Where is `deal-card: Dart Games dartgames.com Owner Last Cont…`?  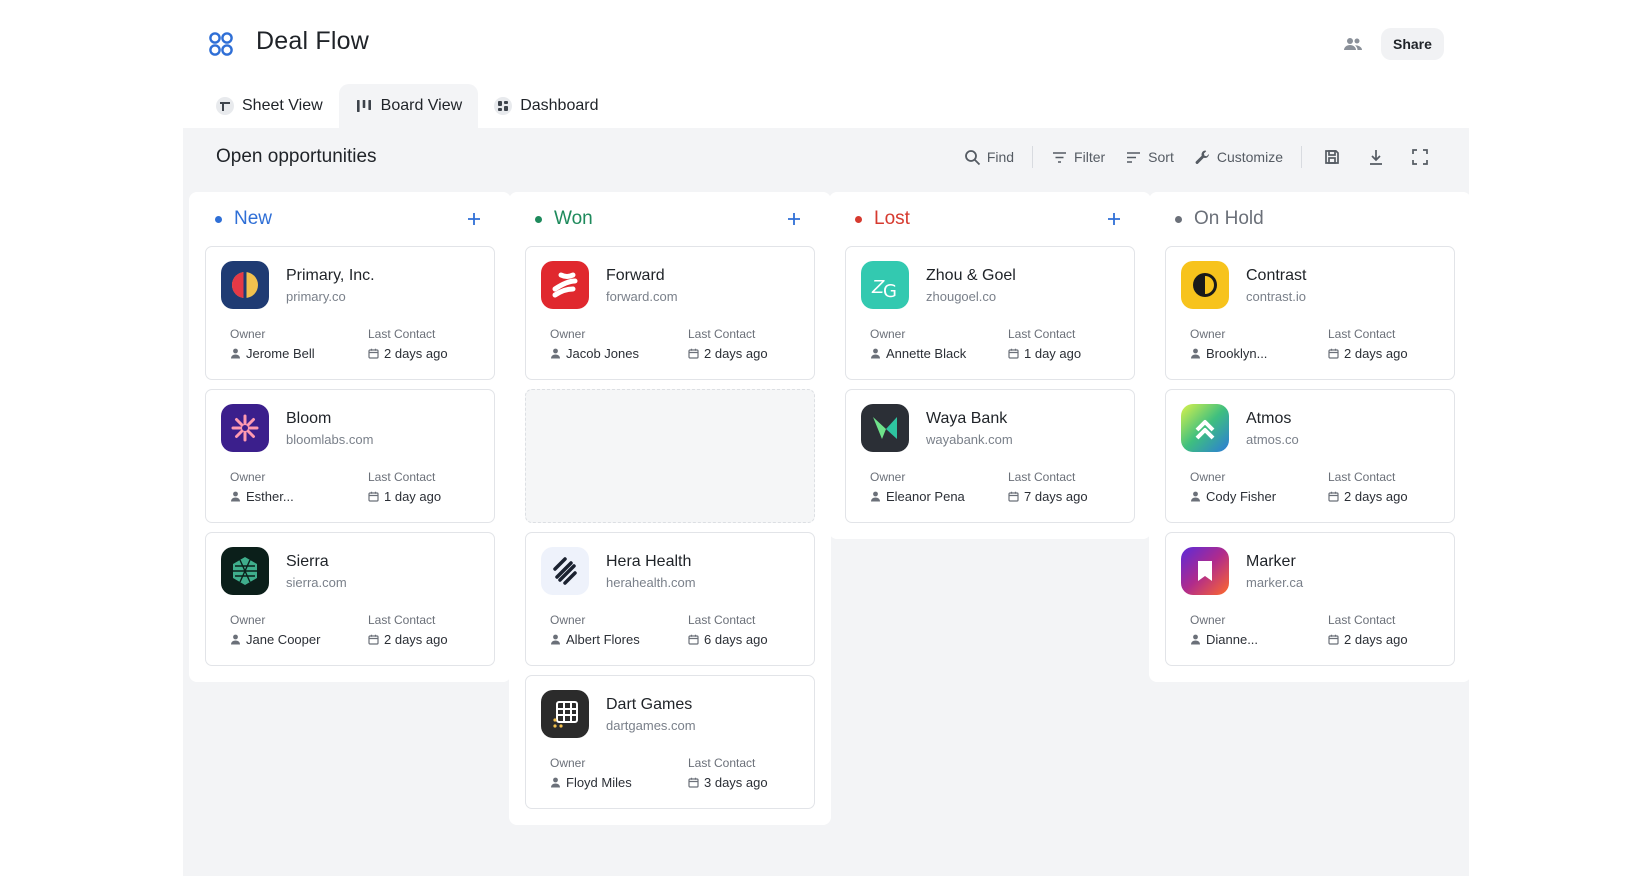 deal-card: Dart Games dartgames.com Owner Last Cont… is located at coordinates (670, 742).